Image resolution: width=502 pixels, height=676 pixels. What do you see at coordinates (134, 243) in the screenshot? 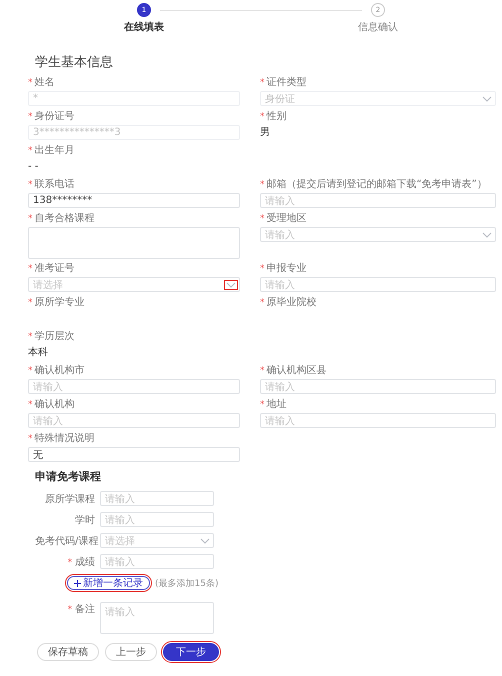
I see `text-area` at bounding box center [134, 243].